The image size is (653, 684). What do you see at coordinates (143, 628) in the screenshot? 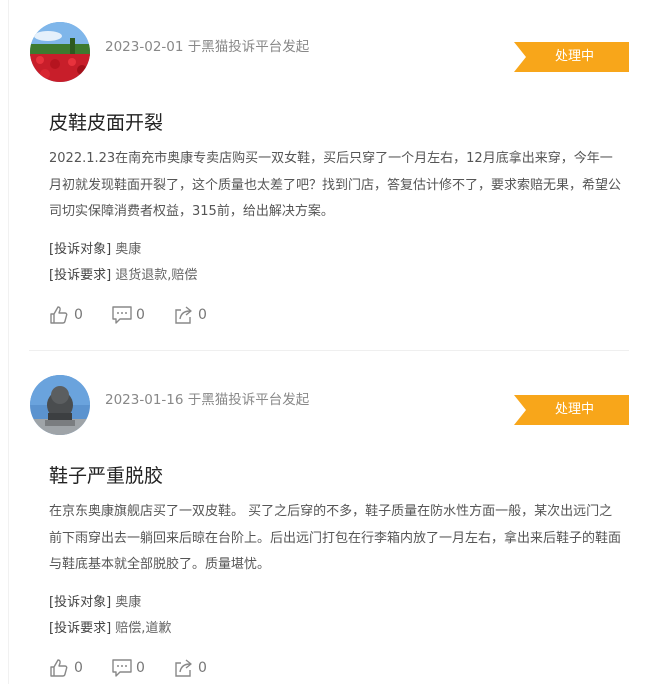
I see `request-value: 赔偿,道歉` at bounding box center [143, 628].